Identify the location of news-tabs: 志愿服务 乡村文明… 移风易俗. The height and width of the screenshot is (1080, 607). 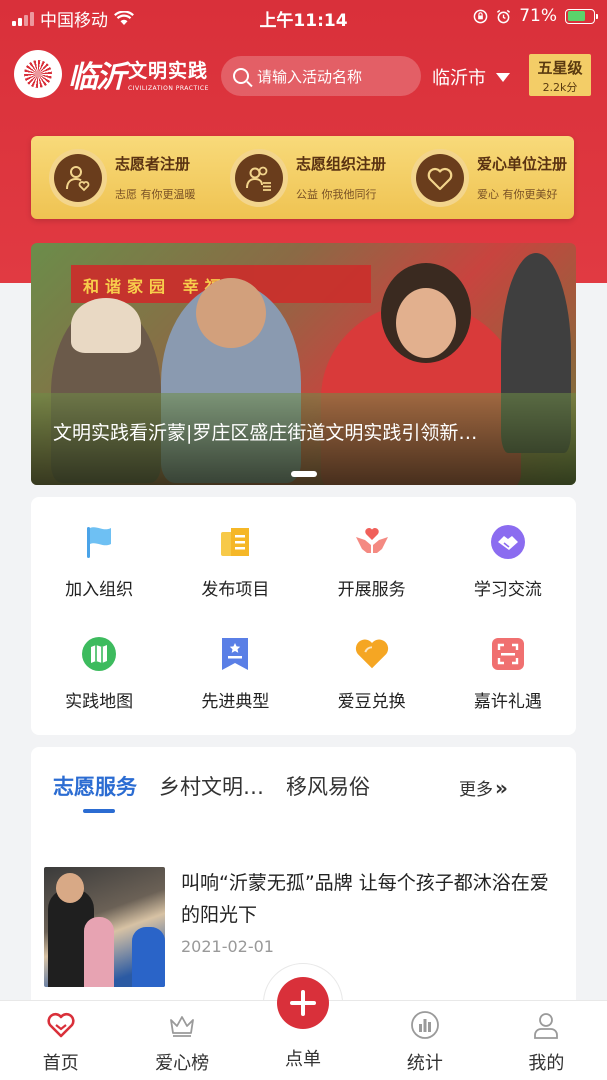
(222, 792).